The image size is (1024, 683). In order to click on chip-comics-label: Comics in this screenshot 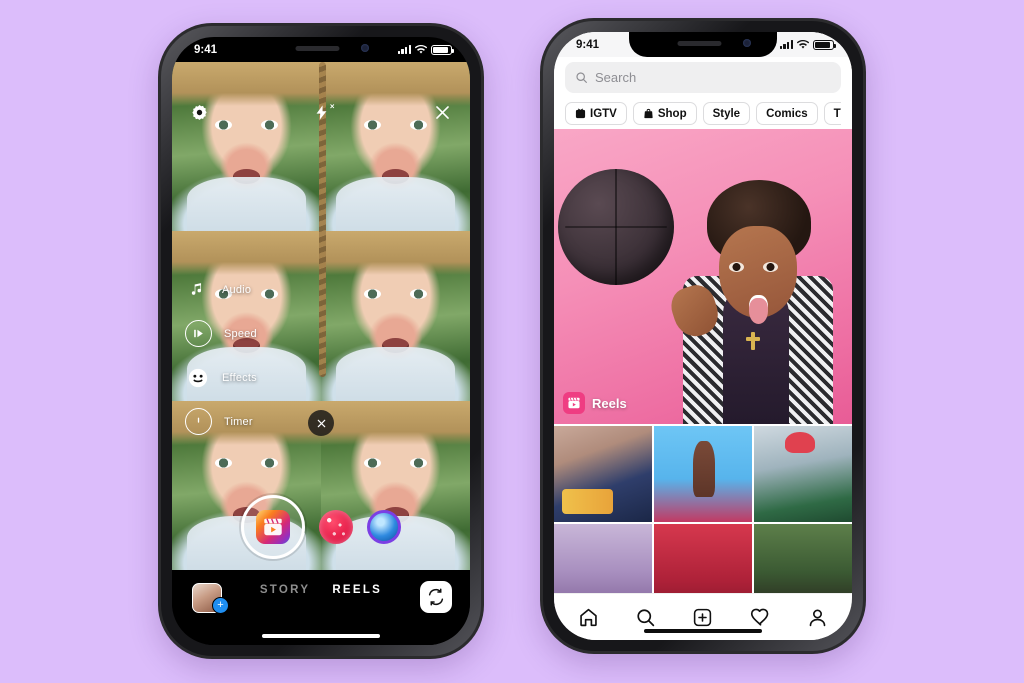, I will do `click(787, 113)`.